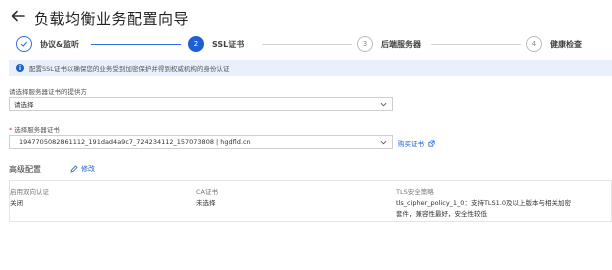  I want to click on ca-source-value: 请选择, so click(24, 105).